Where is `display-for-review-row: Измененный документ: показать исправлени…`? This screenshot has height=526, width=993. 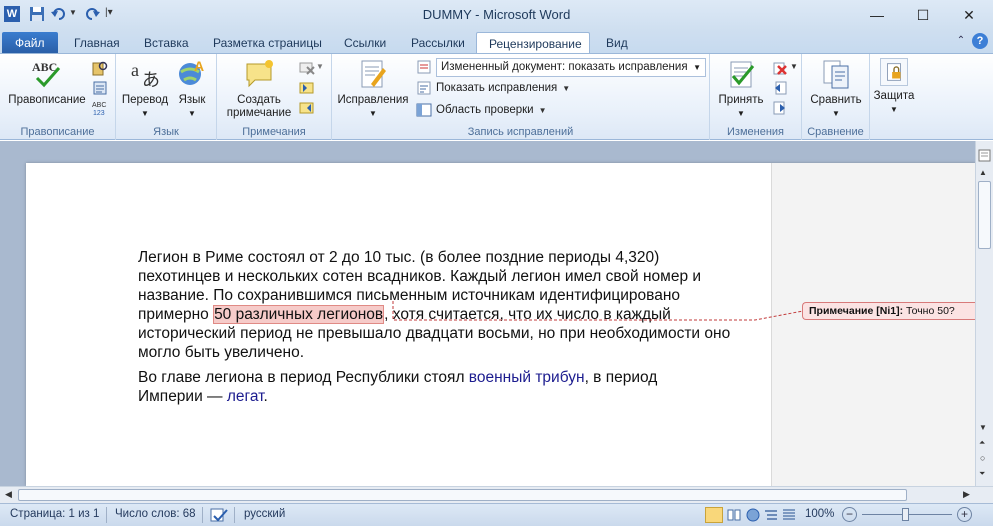 display-for-review-row: Измененный документ: показать исправлени… is located at coordinates (561, 67).